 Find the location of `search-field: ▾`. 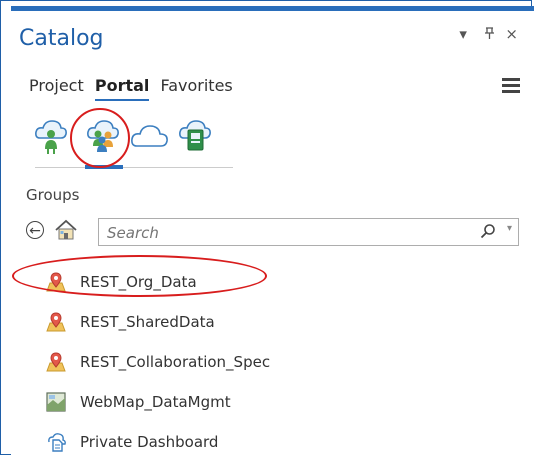

search-field: ▾ is located at coordinates (308, 232).